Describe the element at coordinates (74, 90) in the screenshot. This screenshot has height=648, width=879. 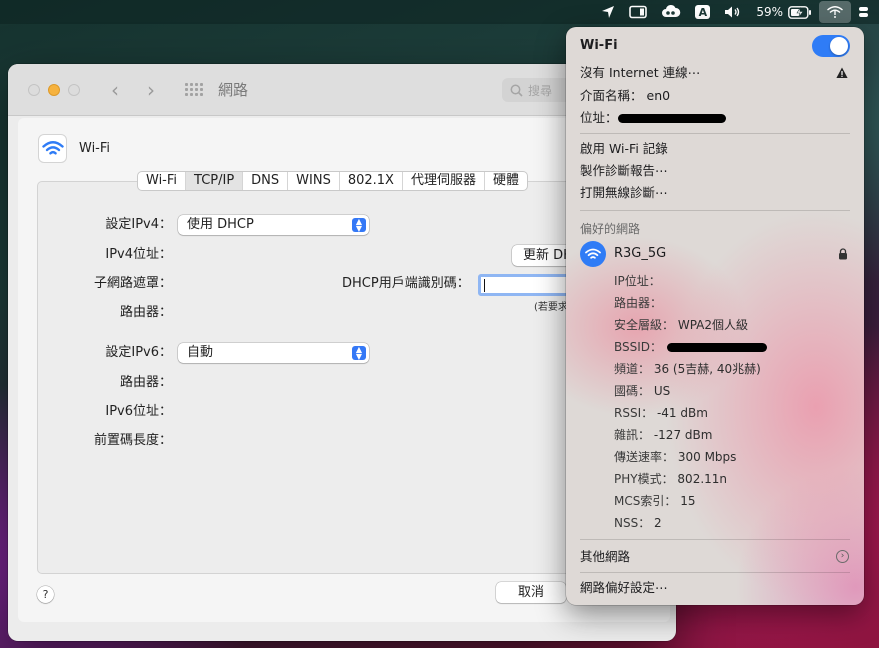
I see `zoom-window-button` at that location.